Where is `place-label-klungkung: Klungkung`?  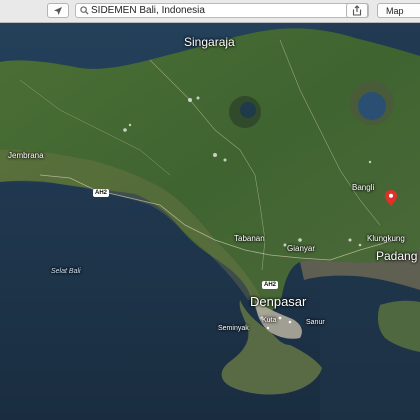 place-label-klungkung: Klungkung is located at coordinates (386, 238).